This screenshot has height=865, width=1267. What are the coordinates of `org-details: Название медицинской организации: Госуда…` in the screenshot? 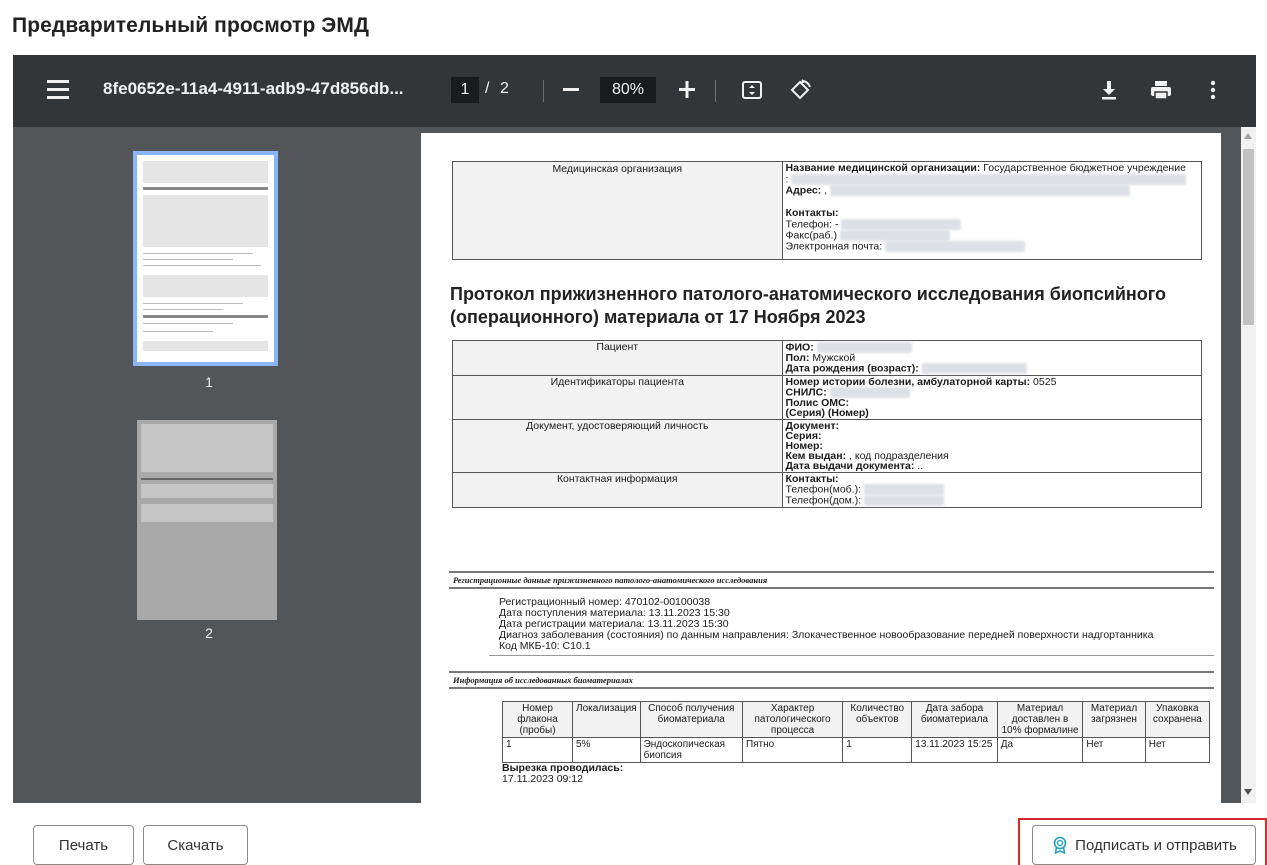 It's located at (992, 210).